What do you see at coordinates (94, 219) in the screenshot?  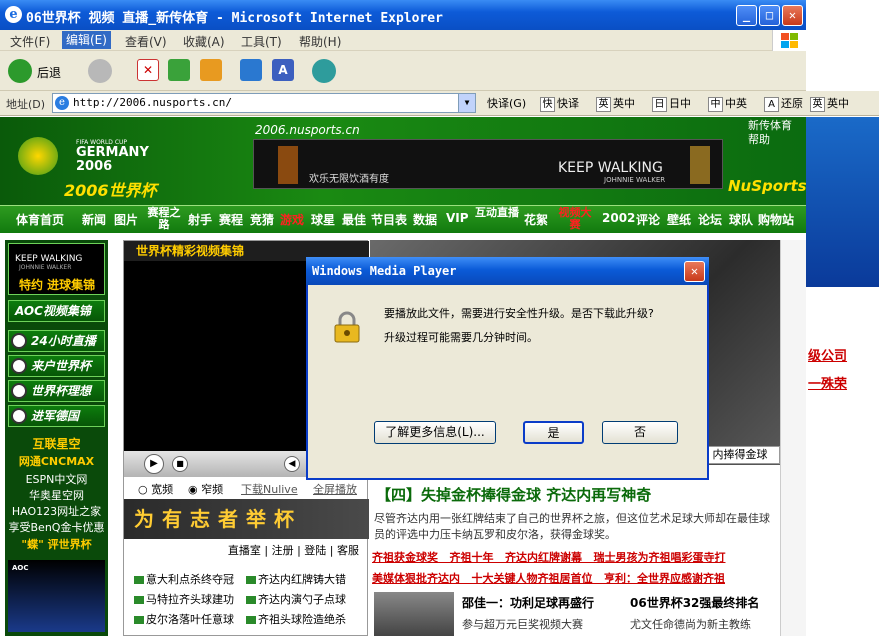 I see `nav-item-news: 新闻` at bounding box center [94, 219].